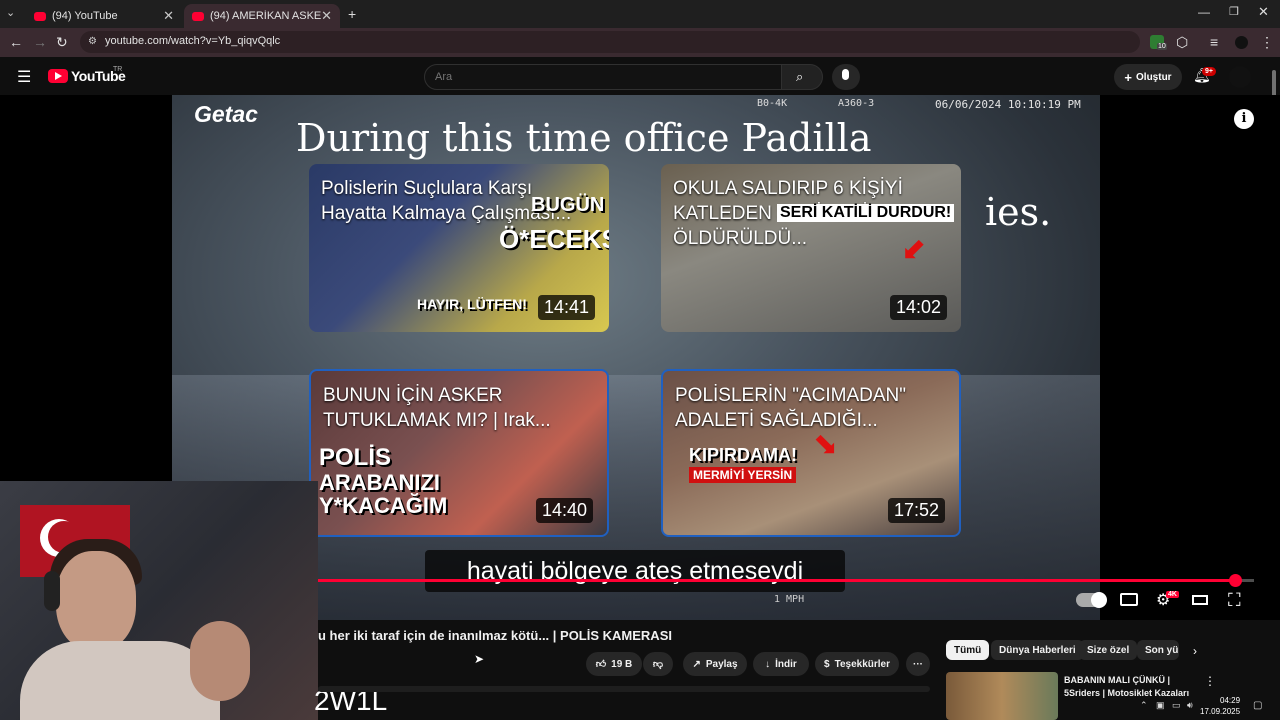 The height and width of the screenshot is (720, 1280). I want to click on create-button: + Oluştur, so click(1148, 77).